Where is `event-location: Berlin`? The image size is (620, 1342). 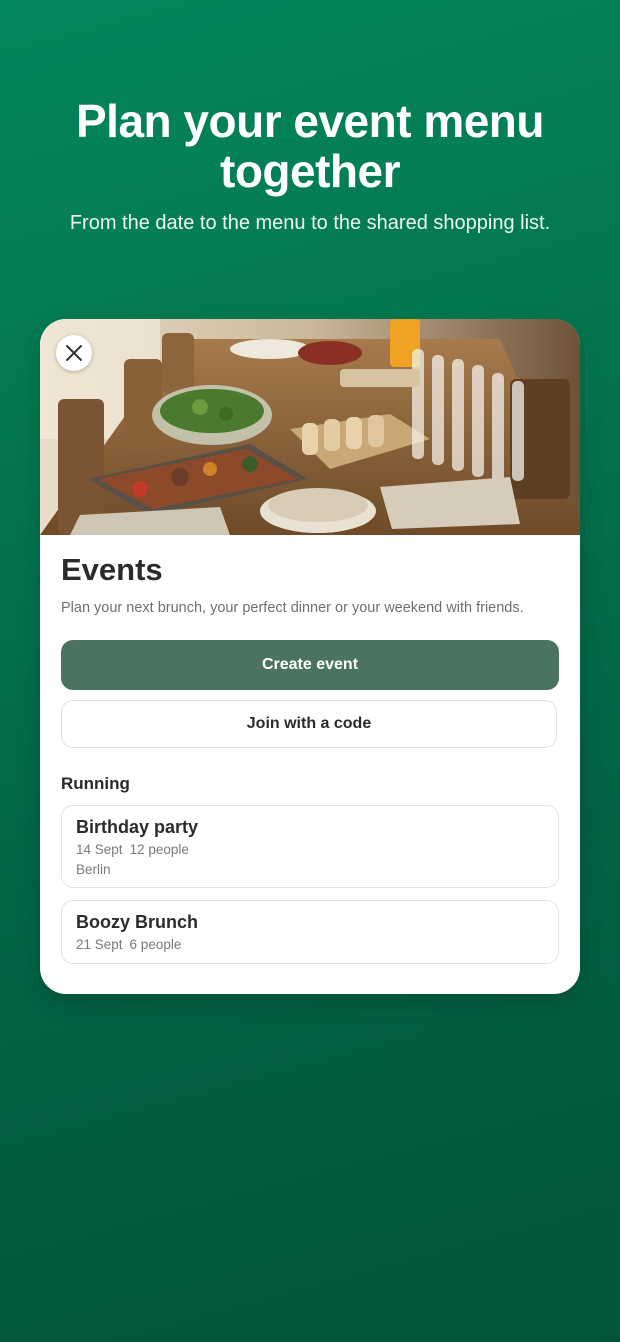 event-location: Berlin is located at coordinates (93, 869).